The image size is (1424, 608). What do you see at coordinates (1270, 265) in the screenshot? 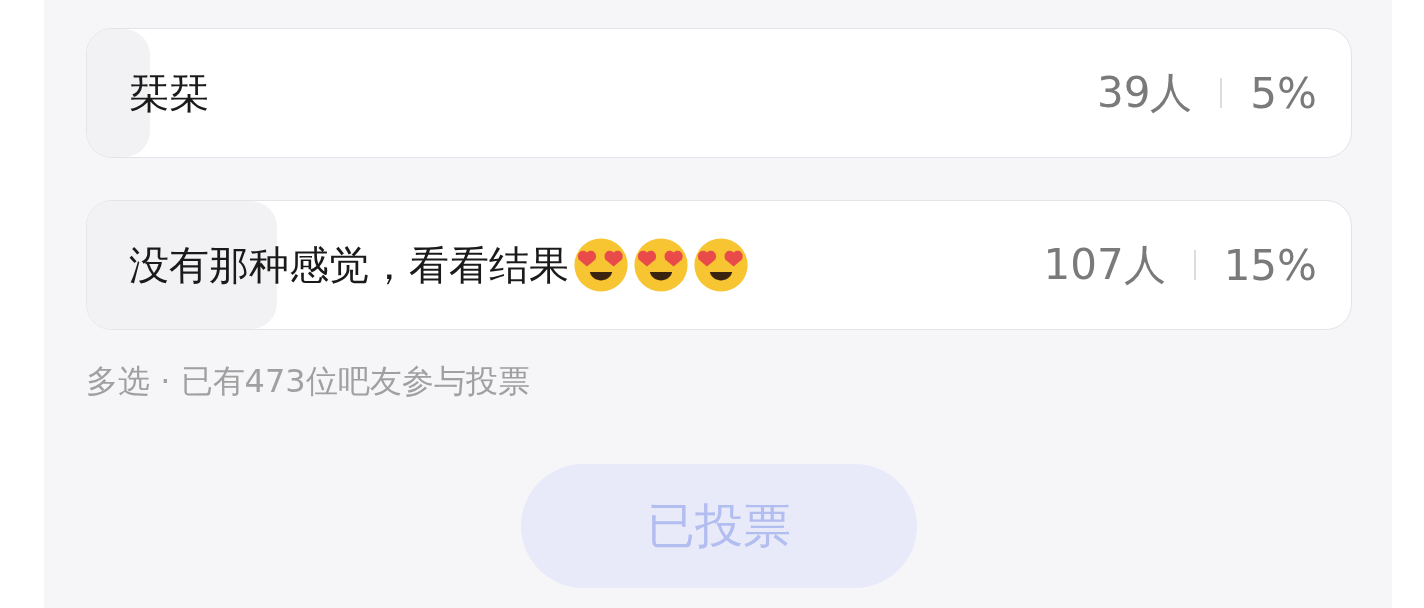
I see `vote-percent: 15%` at bounding box center [1270, 265].